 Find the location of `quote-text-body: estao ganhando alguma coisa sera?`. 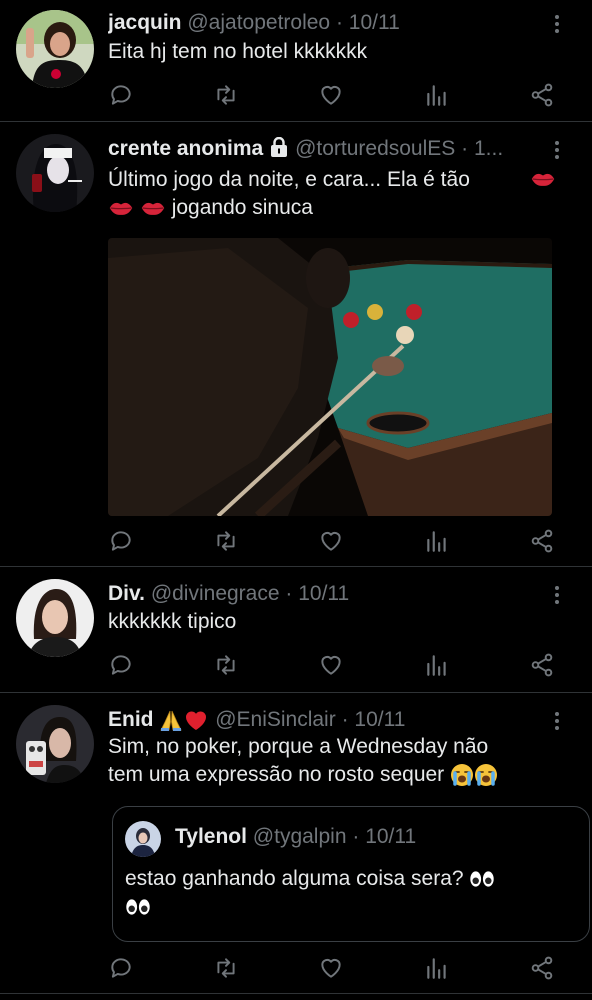

quote-text-body: estao ganhando alguma coisa sera? is located at coordinates (294, 878).